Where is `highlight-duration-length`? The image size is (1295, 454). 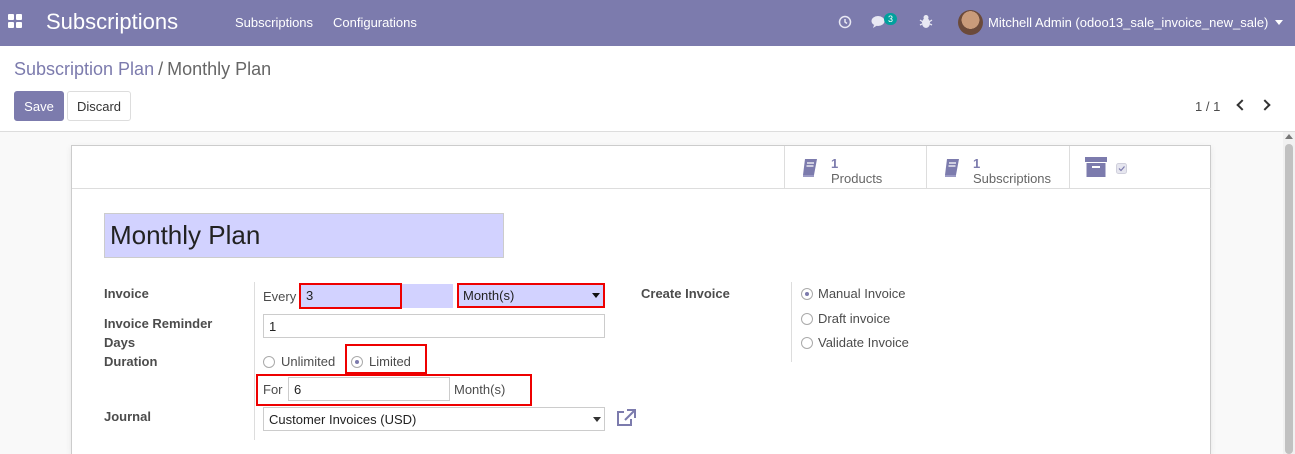
highlight-duration-length is located at coordinates (394, 390).